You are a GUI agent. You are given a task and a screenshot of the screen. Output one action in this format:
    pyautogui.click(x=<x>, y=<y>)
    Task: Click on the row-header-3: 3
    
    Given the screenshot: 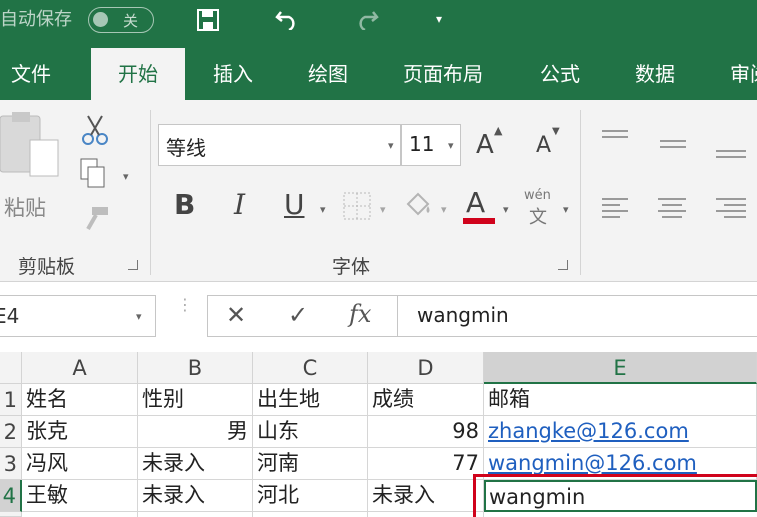 What is the action you would take?
    pyautogui.click(x=11, y=464)
    